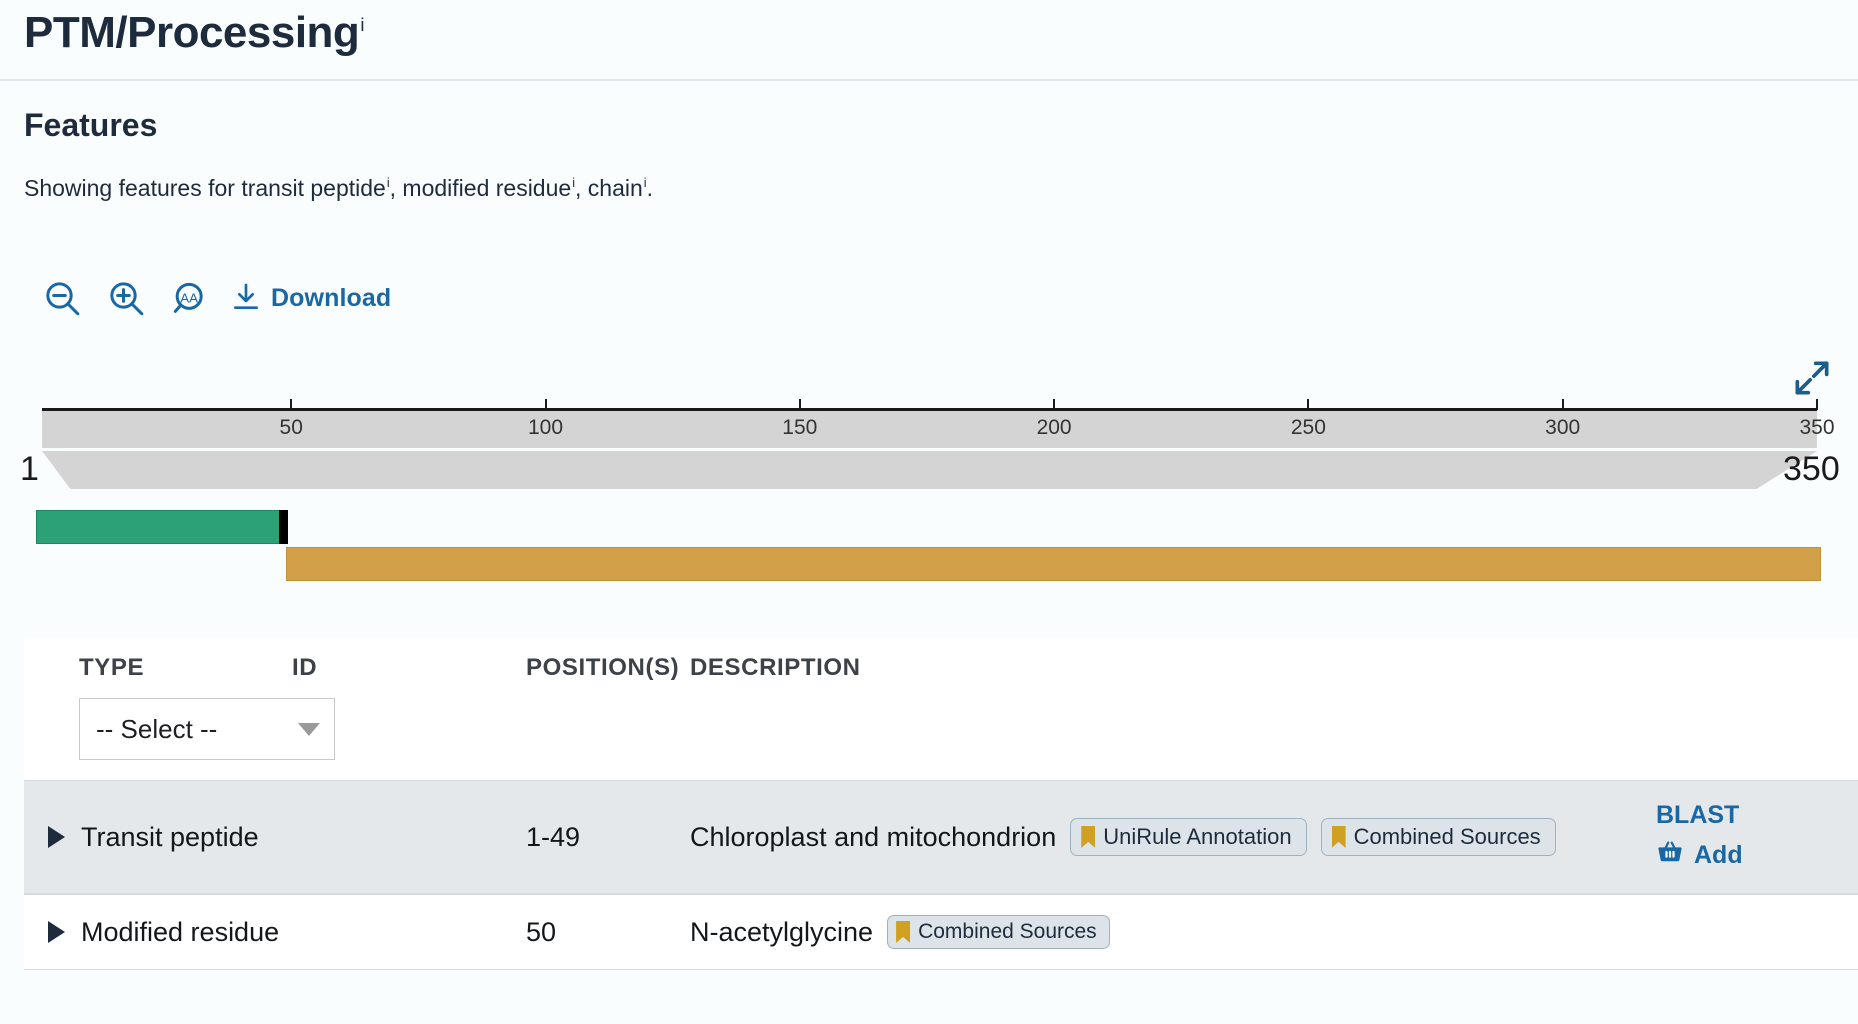 This screenshot has width=1858, height=1024. What do you see at coordinates (91, 125) in the screenshot?
I see `features-section-title: Features` at bounding box center [91, 125].